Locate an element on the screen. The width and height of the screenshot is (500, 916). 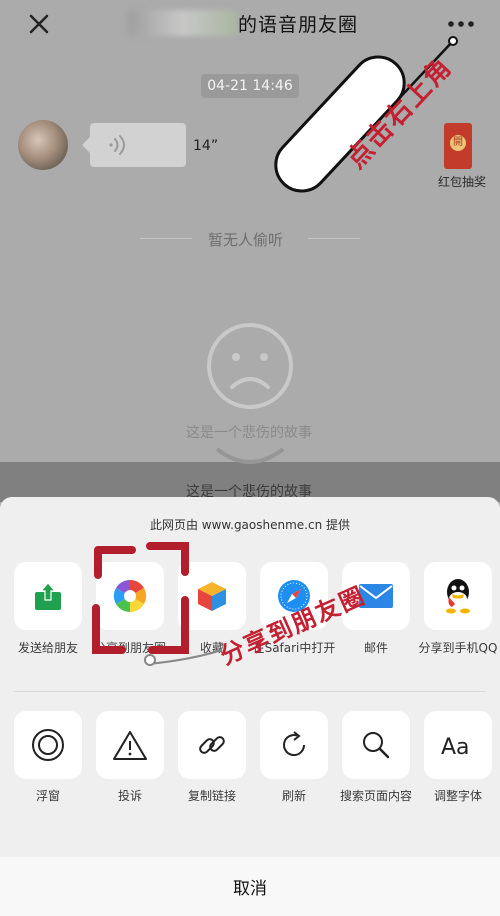
page-title: 的语音朋友圈 is located at coordinates (298, 25).